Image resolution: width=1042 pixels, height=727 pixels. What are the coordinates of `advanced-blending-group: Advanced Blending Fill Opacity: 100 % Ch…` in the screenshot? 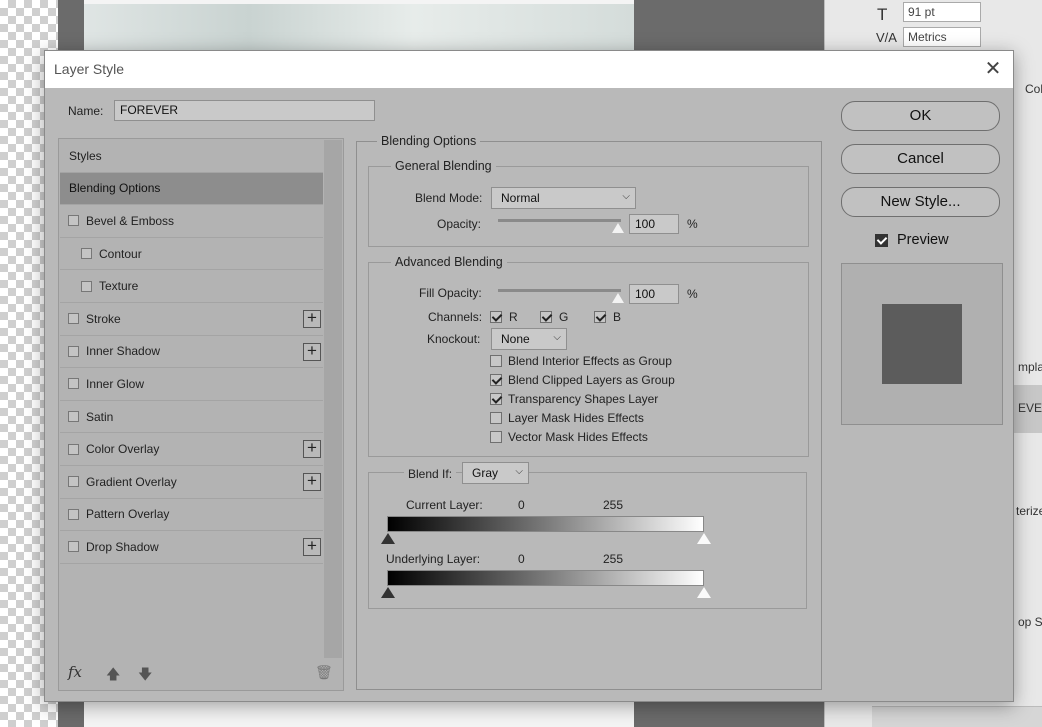 It's located at (588, 356).